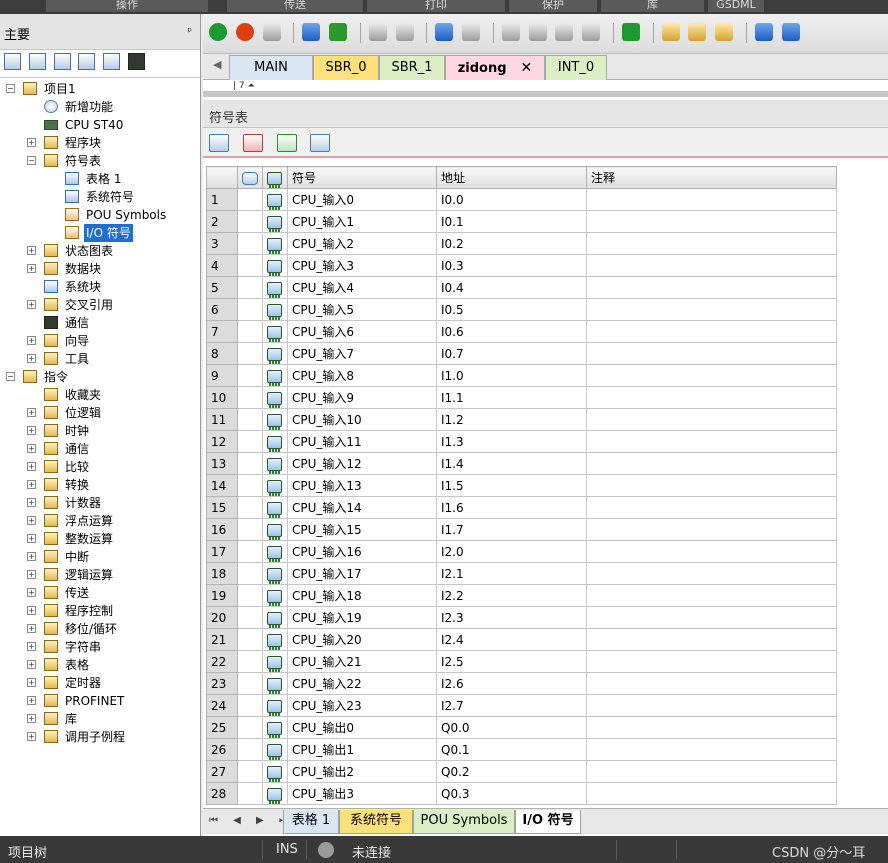 The width and height of the screenshot is (888, 863). I want to click on row-number: 28, so click(222, 793).